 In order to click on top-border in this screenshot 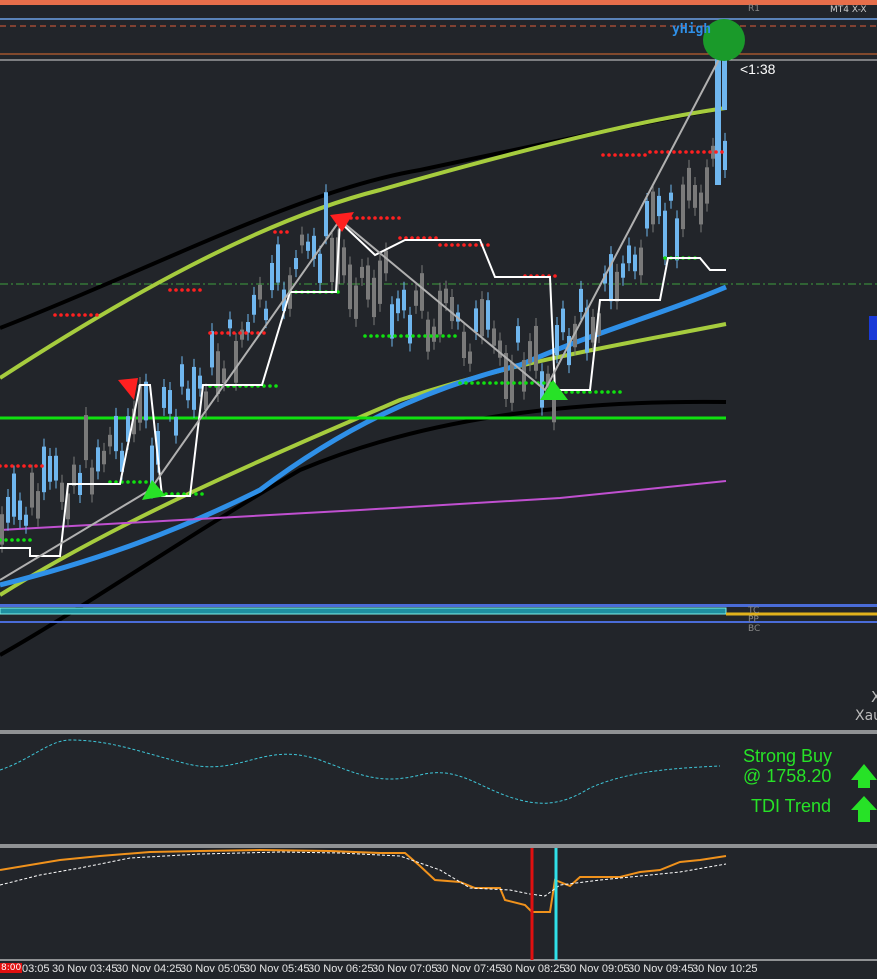, I will do `click(438, 2)`.